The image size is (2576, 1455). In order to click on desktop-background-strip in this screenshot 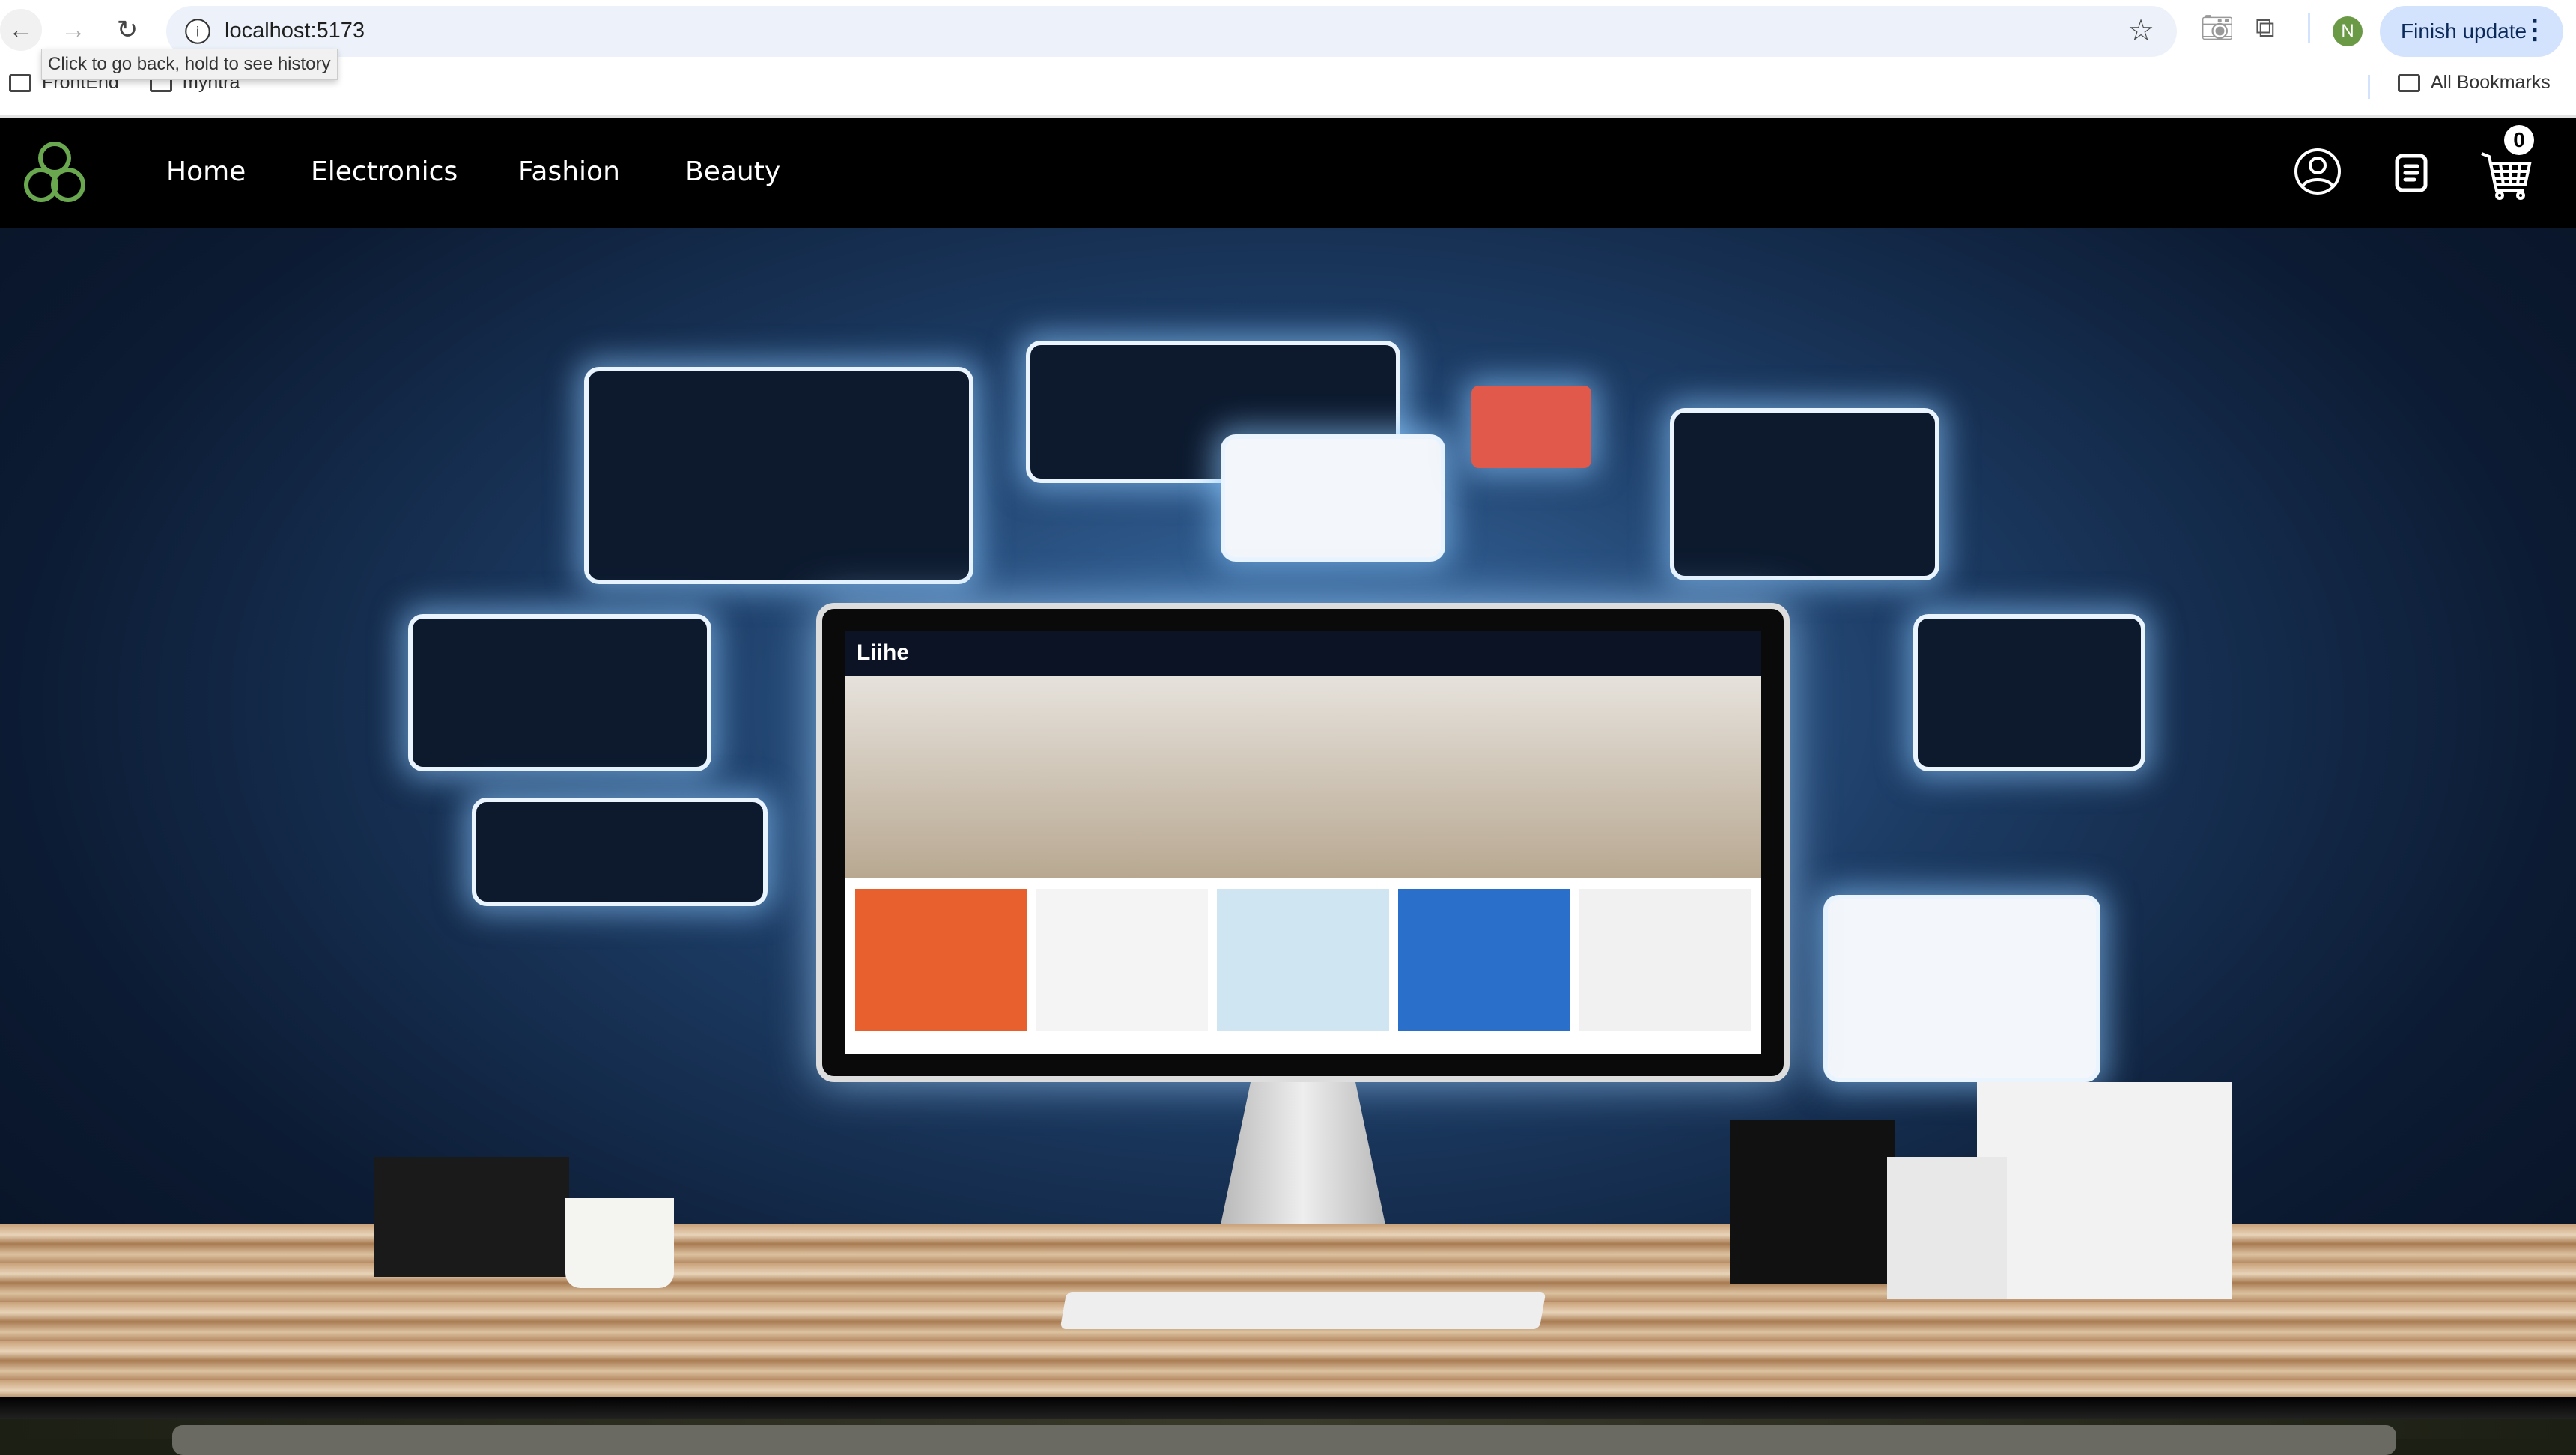, I will do `click(1288, 1437)`.